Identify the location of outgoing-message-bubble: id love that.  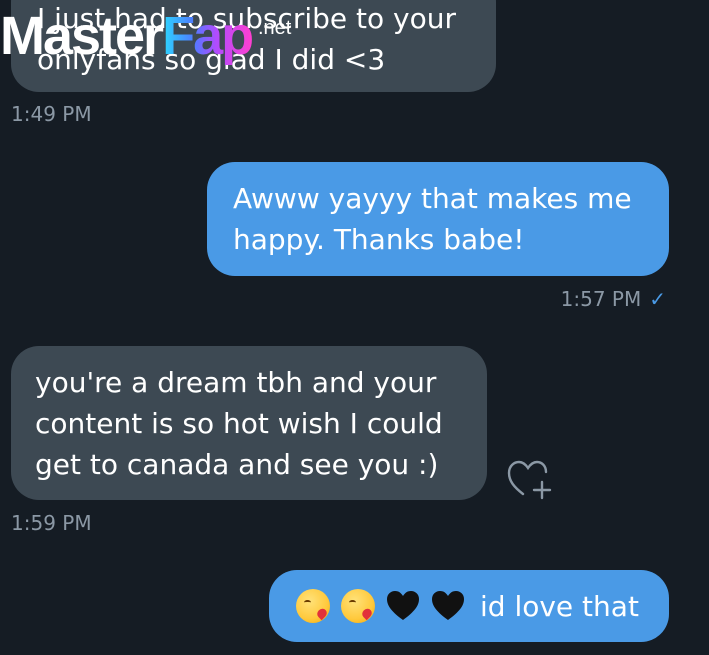
(469, 606).